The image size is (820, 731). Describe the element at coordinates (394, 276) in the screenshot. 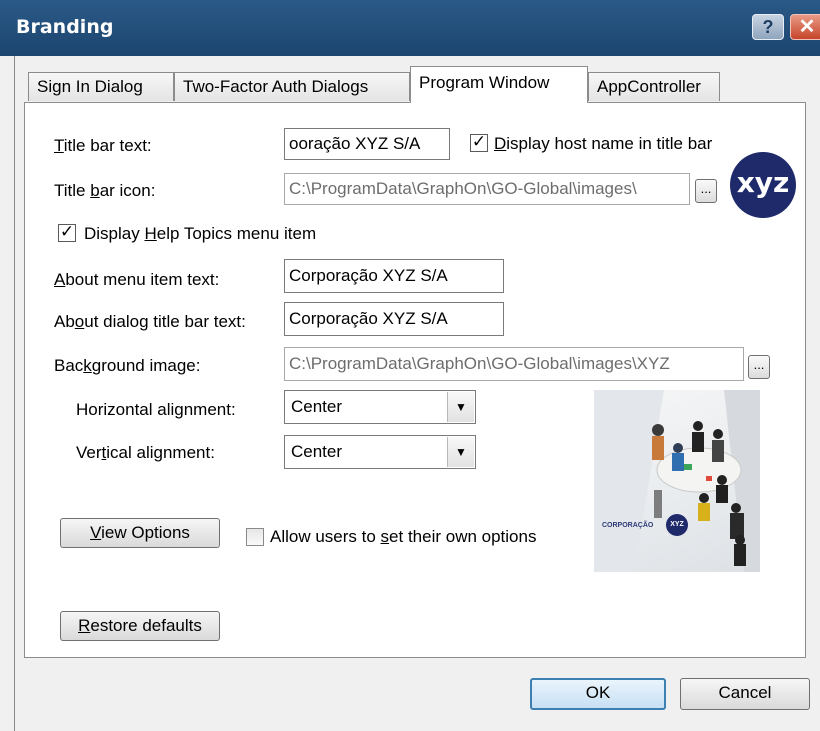

I see `about-menu-item-text-input: Corporação XYZ S/A` at that location.